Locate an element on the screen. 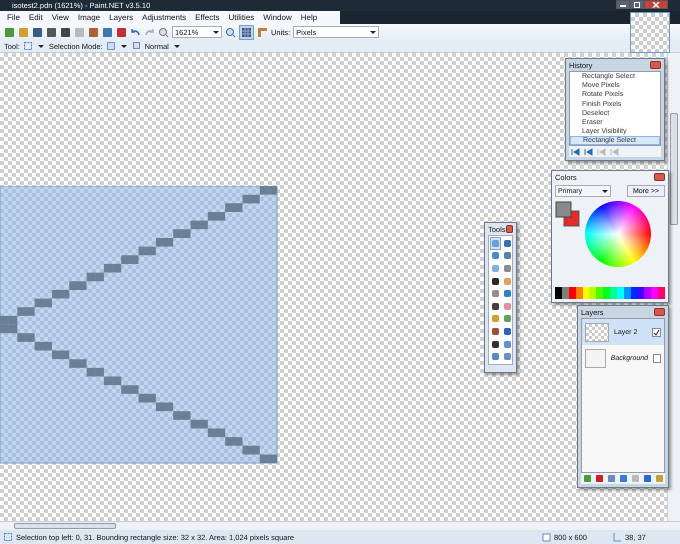 The height and width of the screenshot is (544, 680). grid-icon is located at coordinates (246, 32).